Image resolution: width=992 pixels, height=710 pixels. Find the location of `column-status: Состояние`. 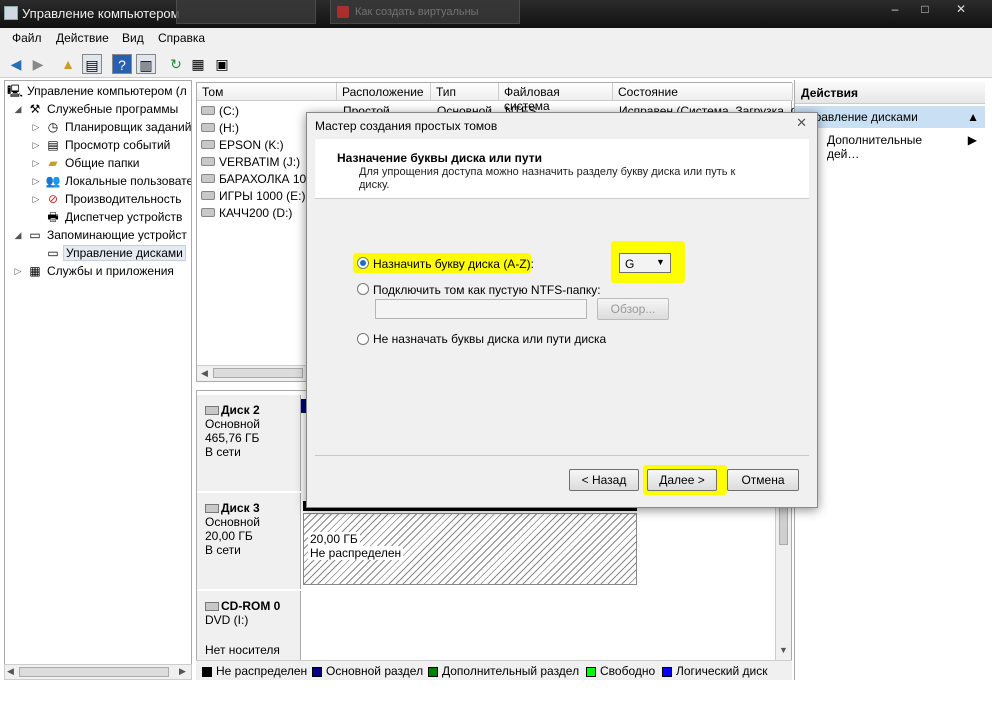

column-status: Состояние is located at coordinates (703, 92).